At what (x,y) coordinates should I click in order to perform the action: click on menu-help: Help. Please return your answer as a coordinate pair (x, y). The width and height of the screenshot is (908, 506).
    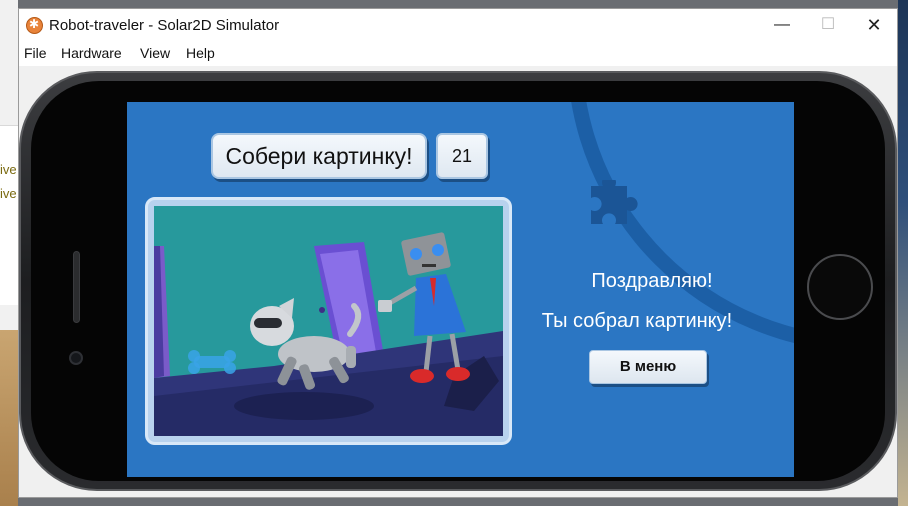
    Looking at the image, I should click on (200, 53).